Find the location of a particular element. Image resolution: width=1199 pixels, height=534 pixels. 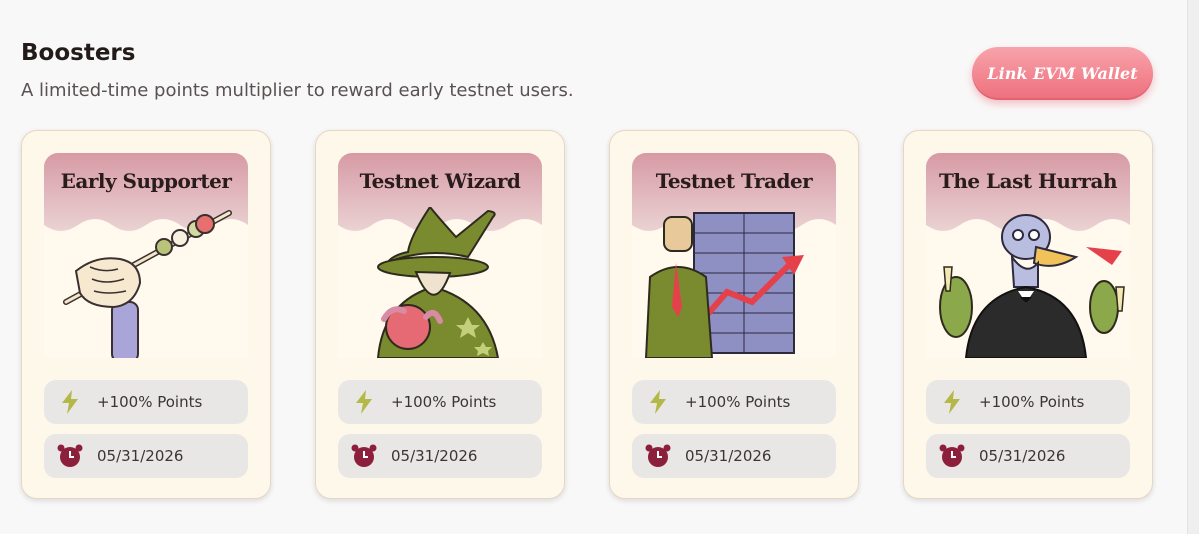

hand-skewer-illustration is located at coordinates (147, 284).